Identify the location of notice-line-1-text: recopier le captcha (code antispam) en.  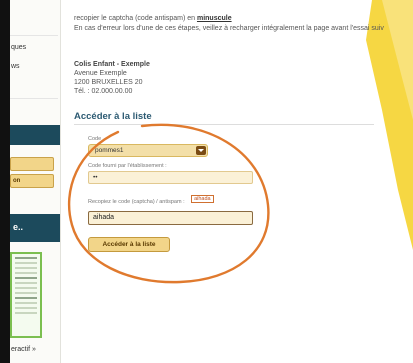
(135, 18).